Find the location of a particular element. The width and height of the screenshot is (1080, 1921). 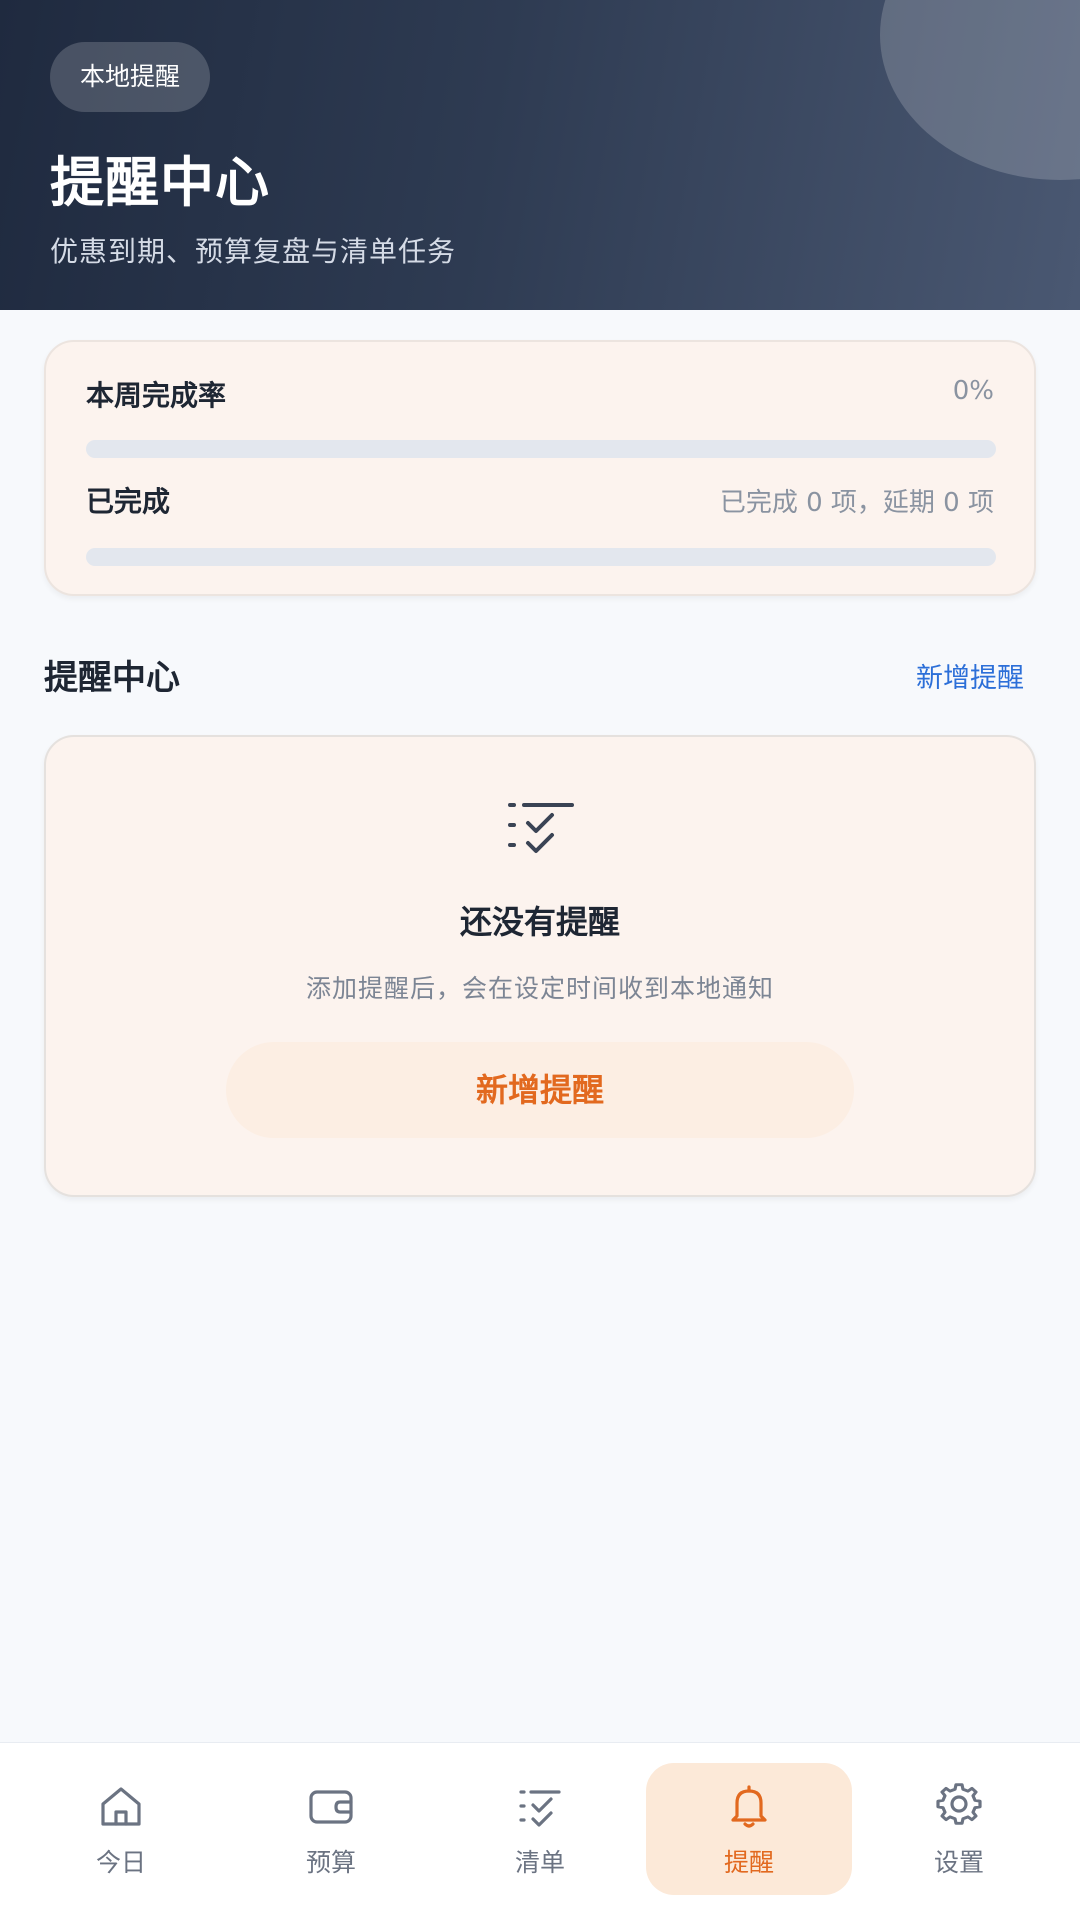

tab-today: 今日 is located at coordinates (121, 1829).